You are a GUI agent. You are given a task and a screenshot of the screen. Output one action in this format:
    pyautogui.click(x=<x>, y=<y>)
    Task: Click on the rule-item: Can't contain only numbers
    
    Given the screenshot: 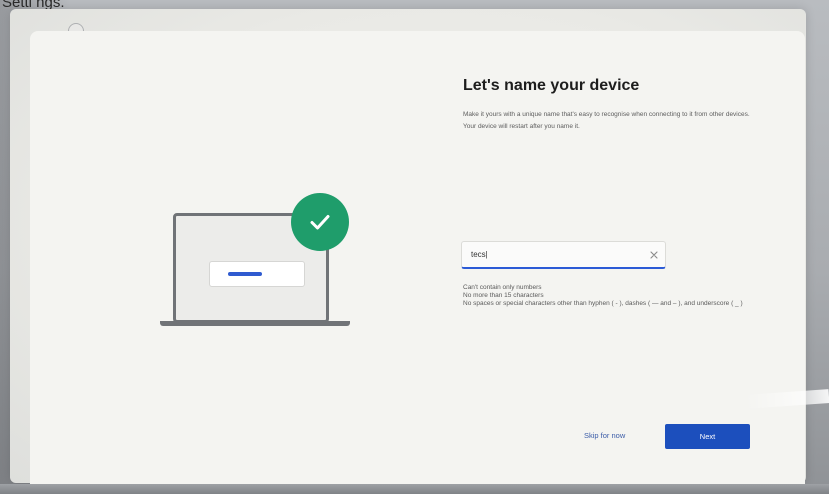 What is the action you would take?
    pyautogui.click(x=502, y=287)
    